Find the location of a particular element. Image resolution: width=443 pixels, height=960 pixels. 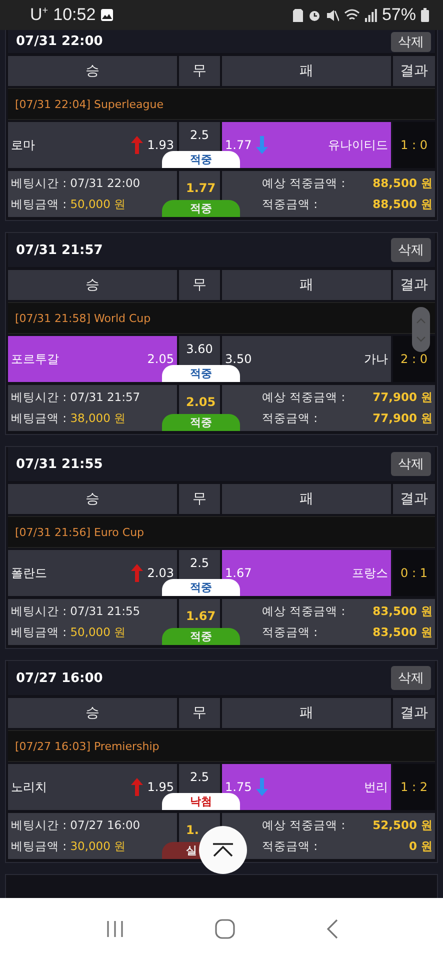

win-amount: 88,500 원 is located at coordinates (402, 204).